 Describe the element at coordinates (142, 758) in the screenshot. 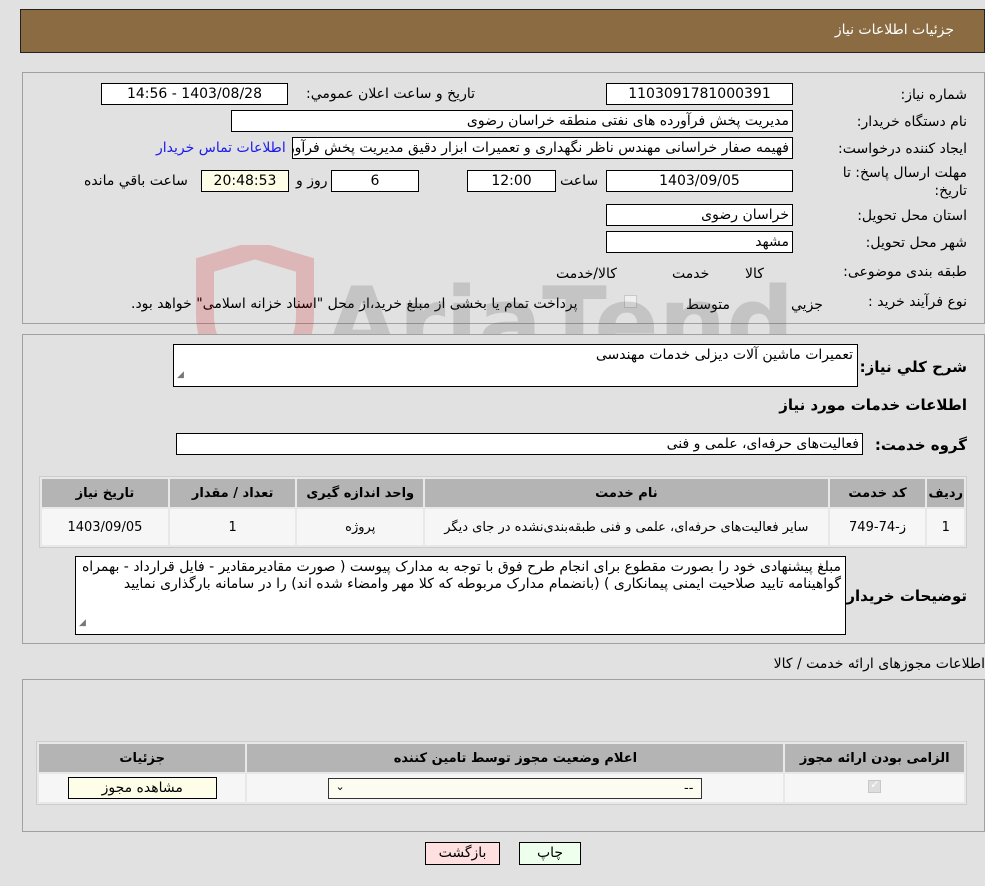

I see `col-license-details: جزئیات` at that location.